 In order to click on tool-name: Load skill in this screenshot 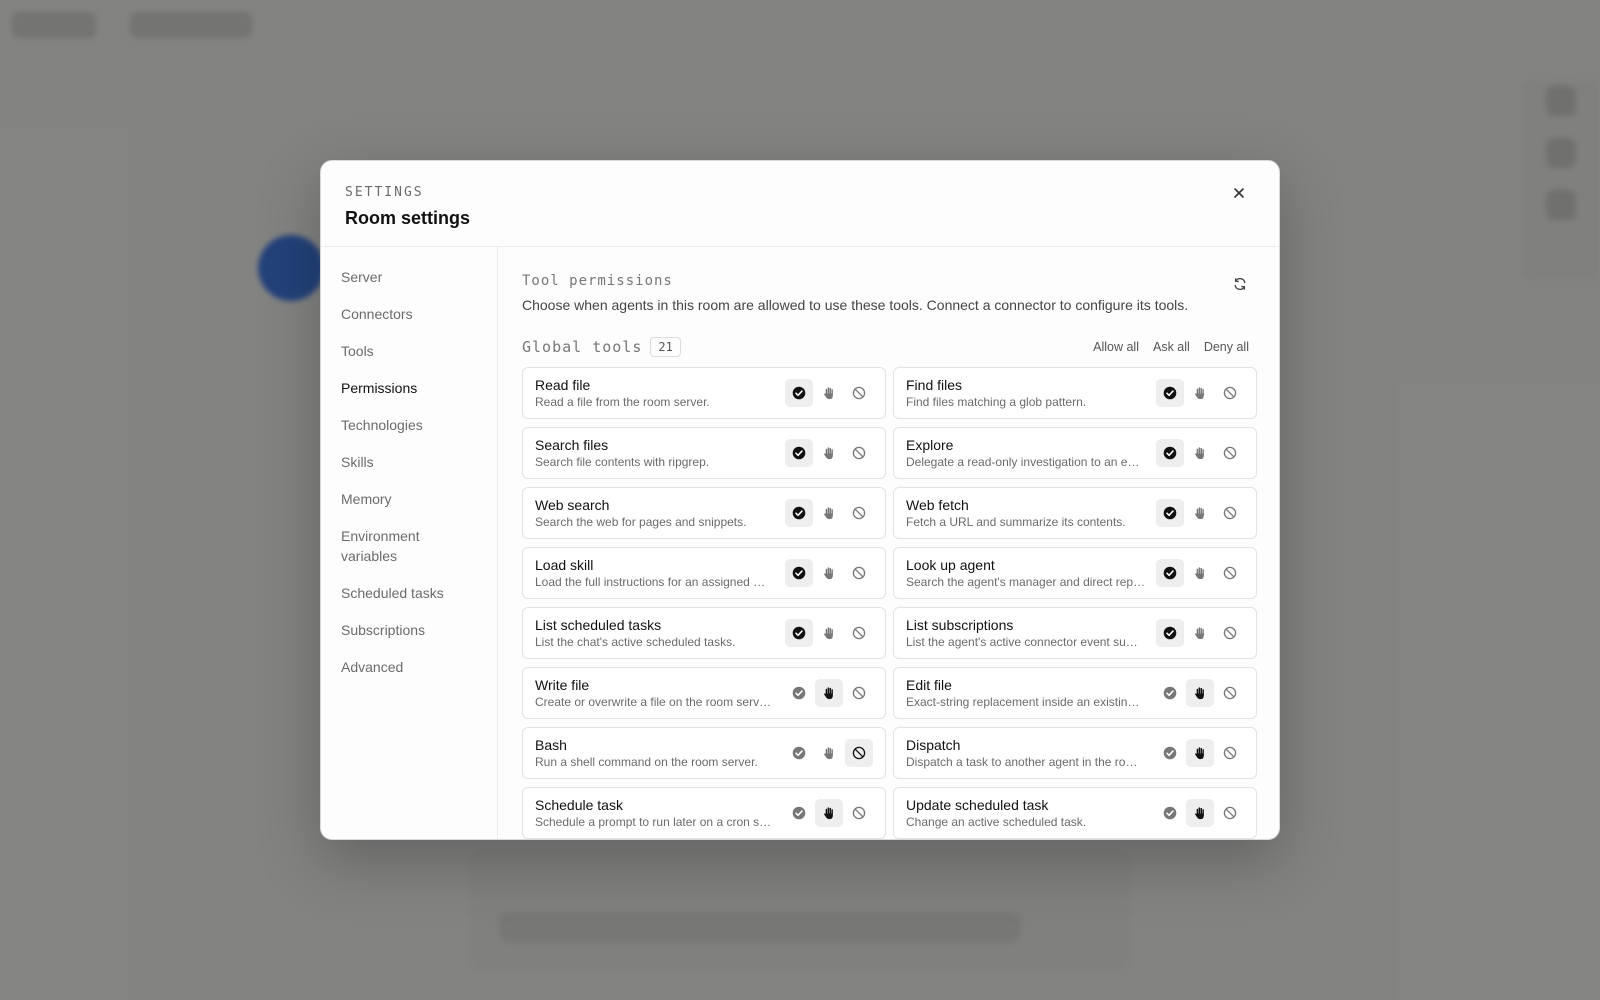, I will do `click(564, 565)`.